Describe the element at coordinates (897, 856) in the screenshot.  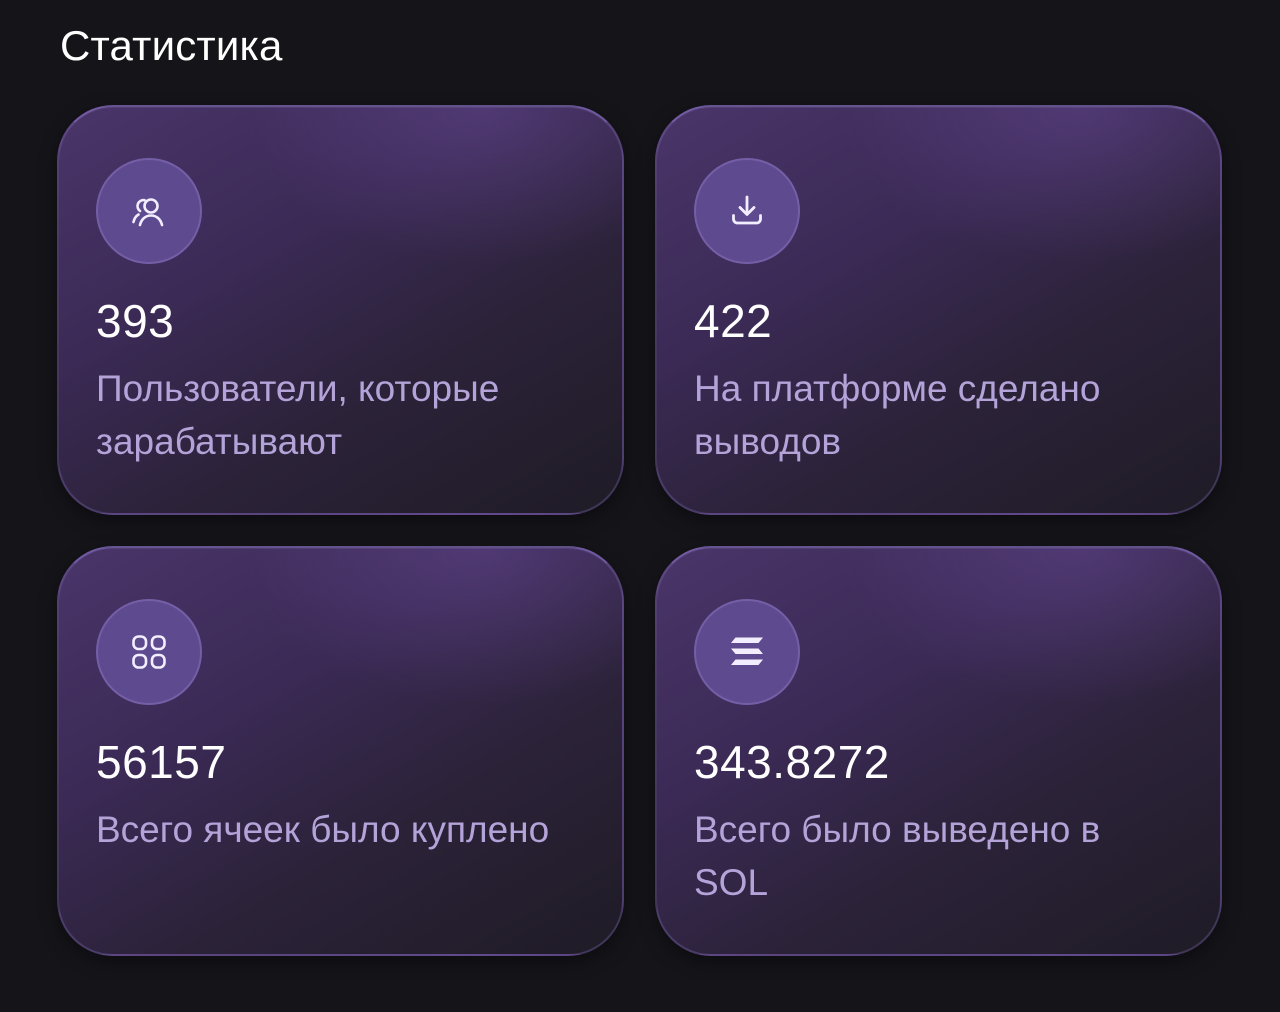
I see `stat-label: Всего было выведено в SOL` at that location.